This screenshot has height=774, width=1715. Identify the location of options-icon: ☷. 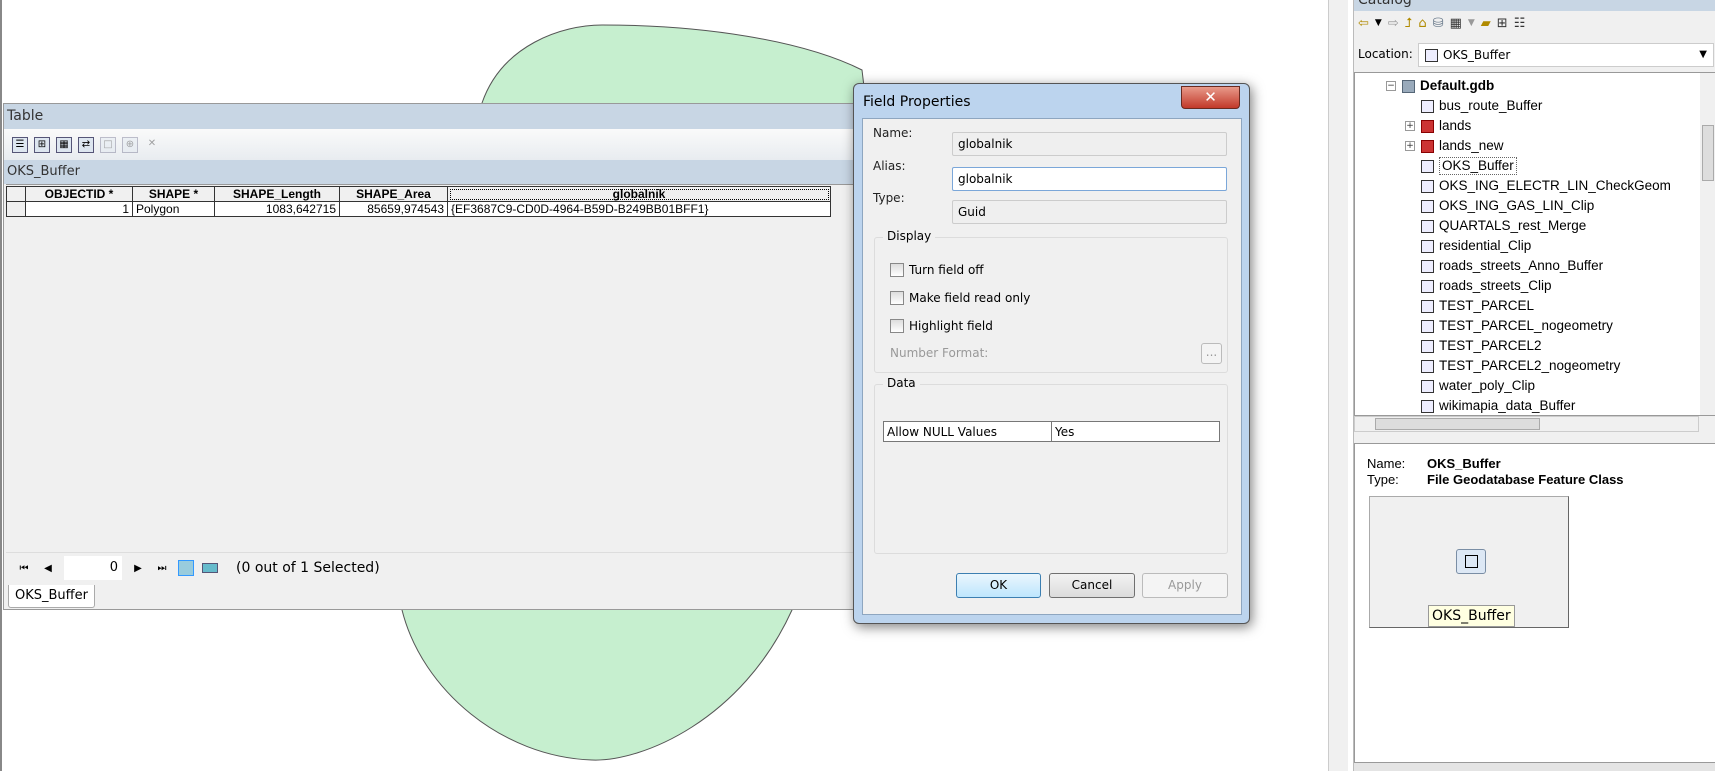
(1520, 23).